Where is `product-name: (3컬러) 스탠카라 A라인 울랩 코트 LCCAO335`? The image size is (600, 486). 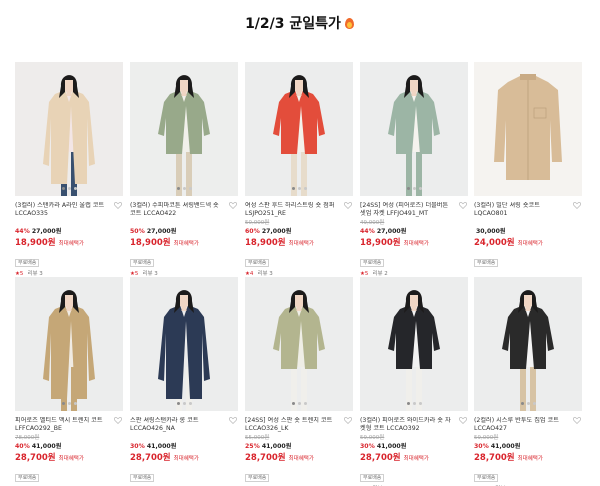 product-name: (3컬러) 스탠카라 A라인 울랩 코트 LCCAO335 is located at coordinates (62, 210).